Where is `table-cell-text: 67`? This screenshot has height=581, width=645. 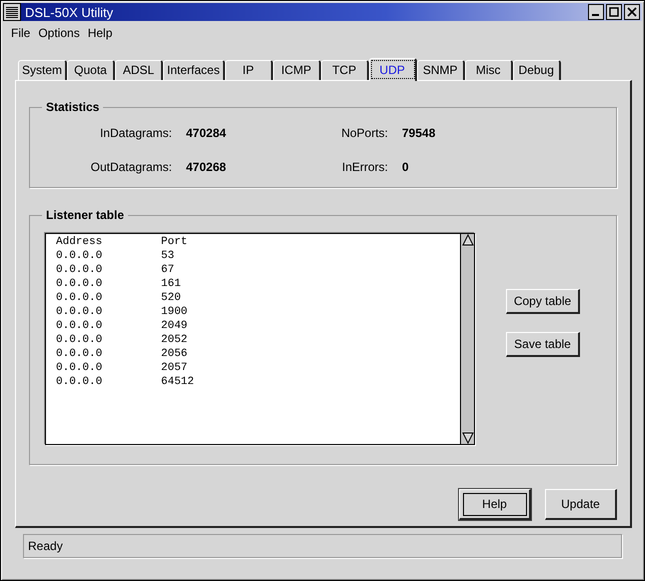 table-cell-text: 67 is located at coordinates (168, 270).